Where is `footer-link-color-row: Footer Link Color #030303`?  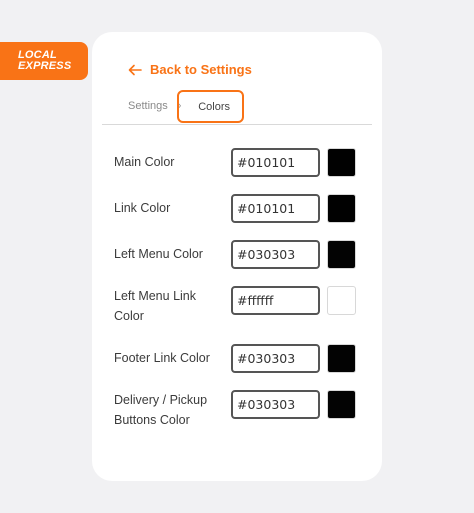 footer-link-color-row: Footer Link Color #030303 is located at coordinates (239, 358).